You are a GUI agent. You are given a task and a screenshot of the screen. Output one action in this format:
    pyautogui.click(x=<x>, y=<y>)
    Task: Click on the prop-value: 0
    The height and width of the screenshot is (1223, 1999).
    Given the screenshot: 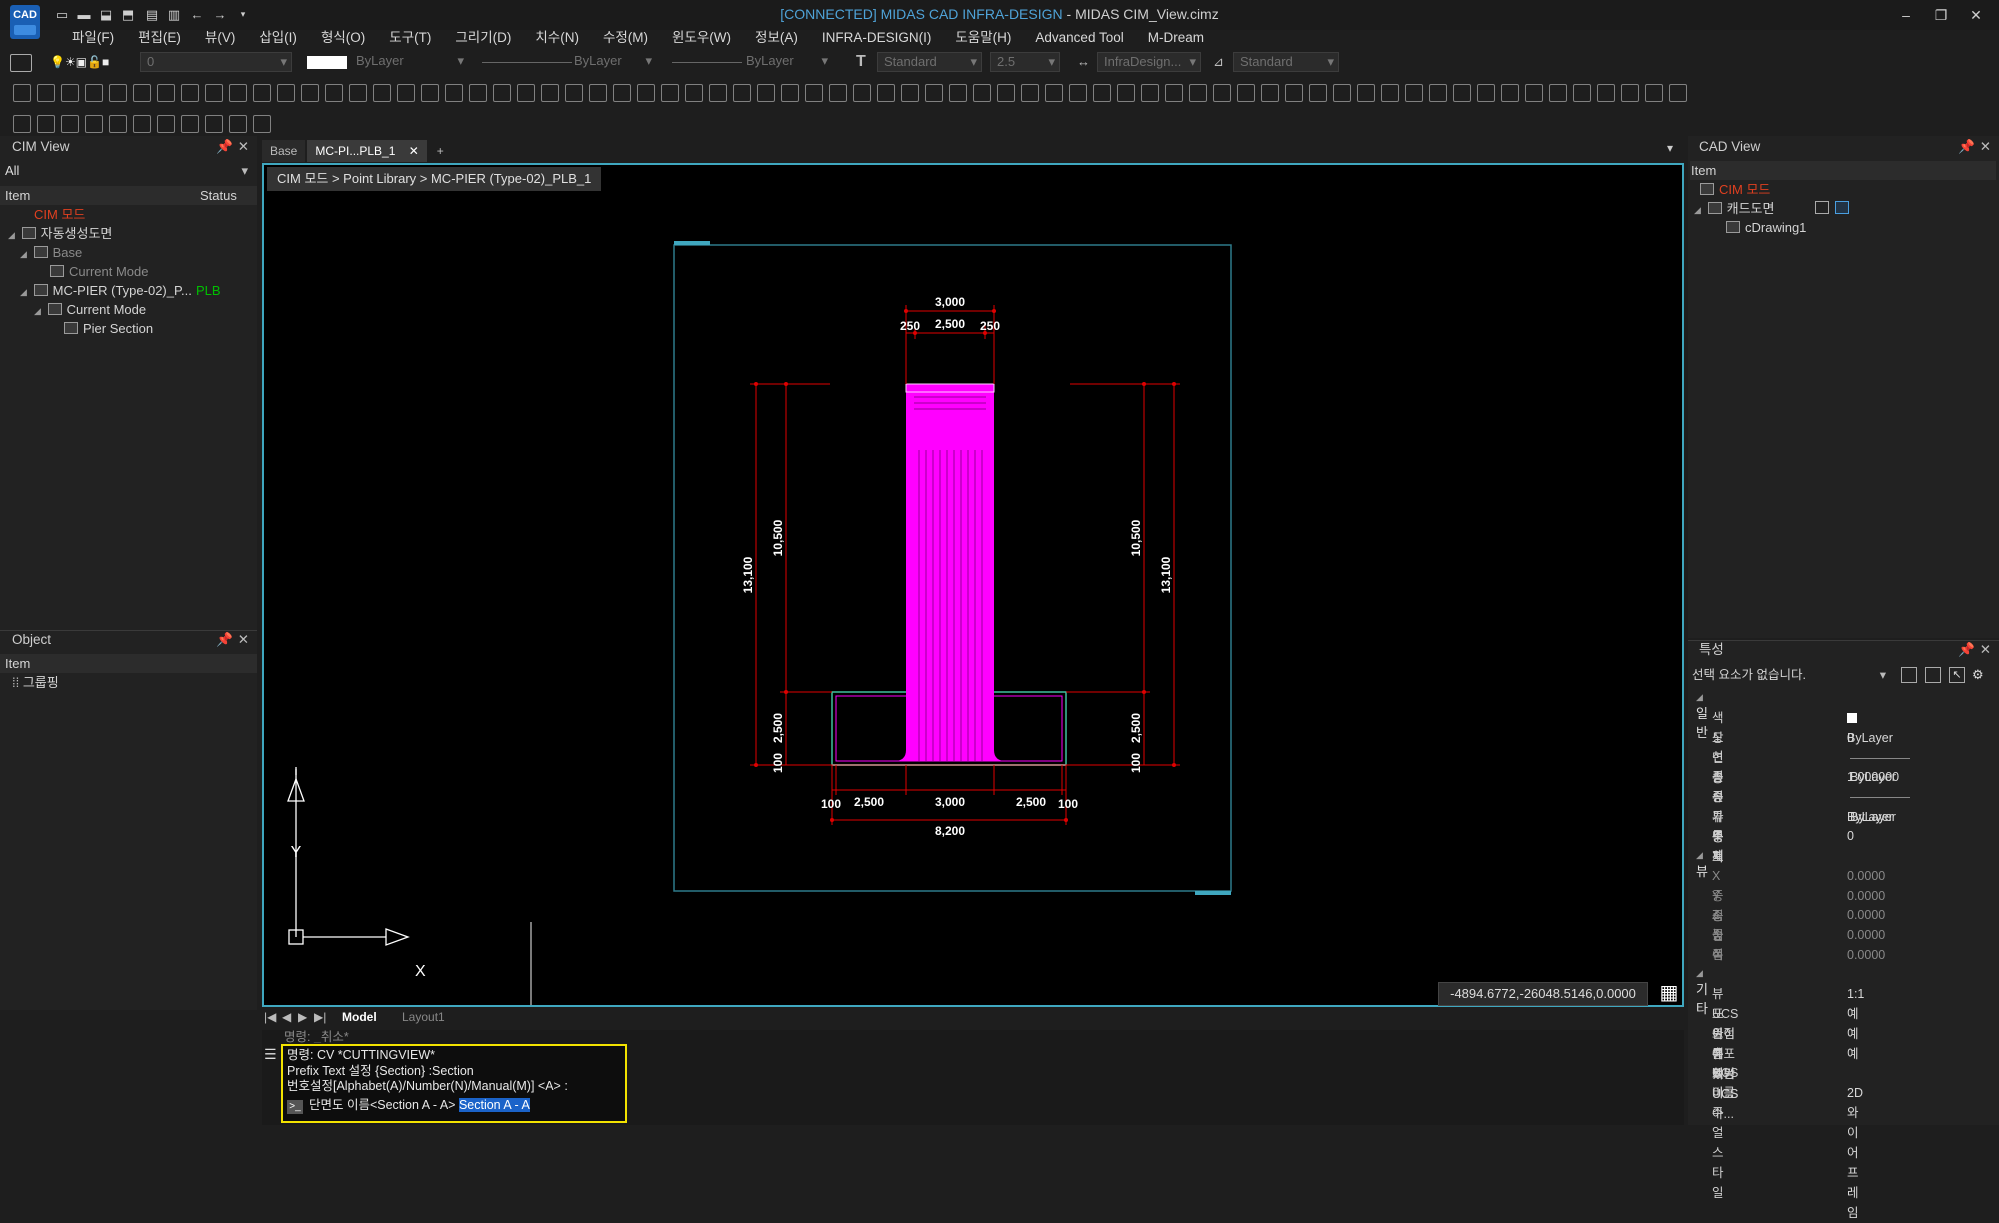 What is the action you would take?
    pyautogui.click(x=1850, y=836)
    